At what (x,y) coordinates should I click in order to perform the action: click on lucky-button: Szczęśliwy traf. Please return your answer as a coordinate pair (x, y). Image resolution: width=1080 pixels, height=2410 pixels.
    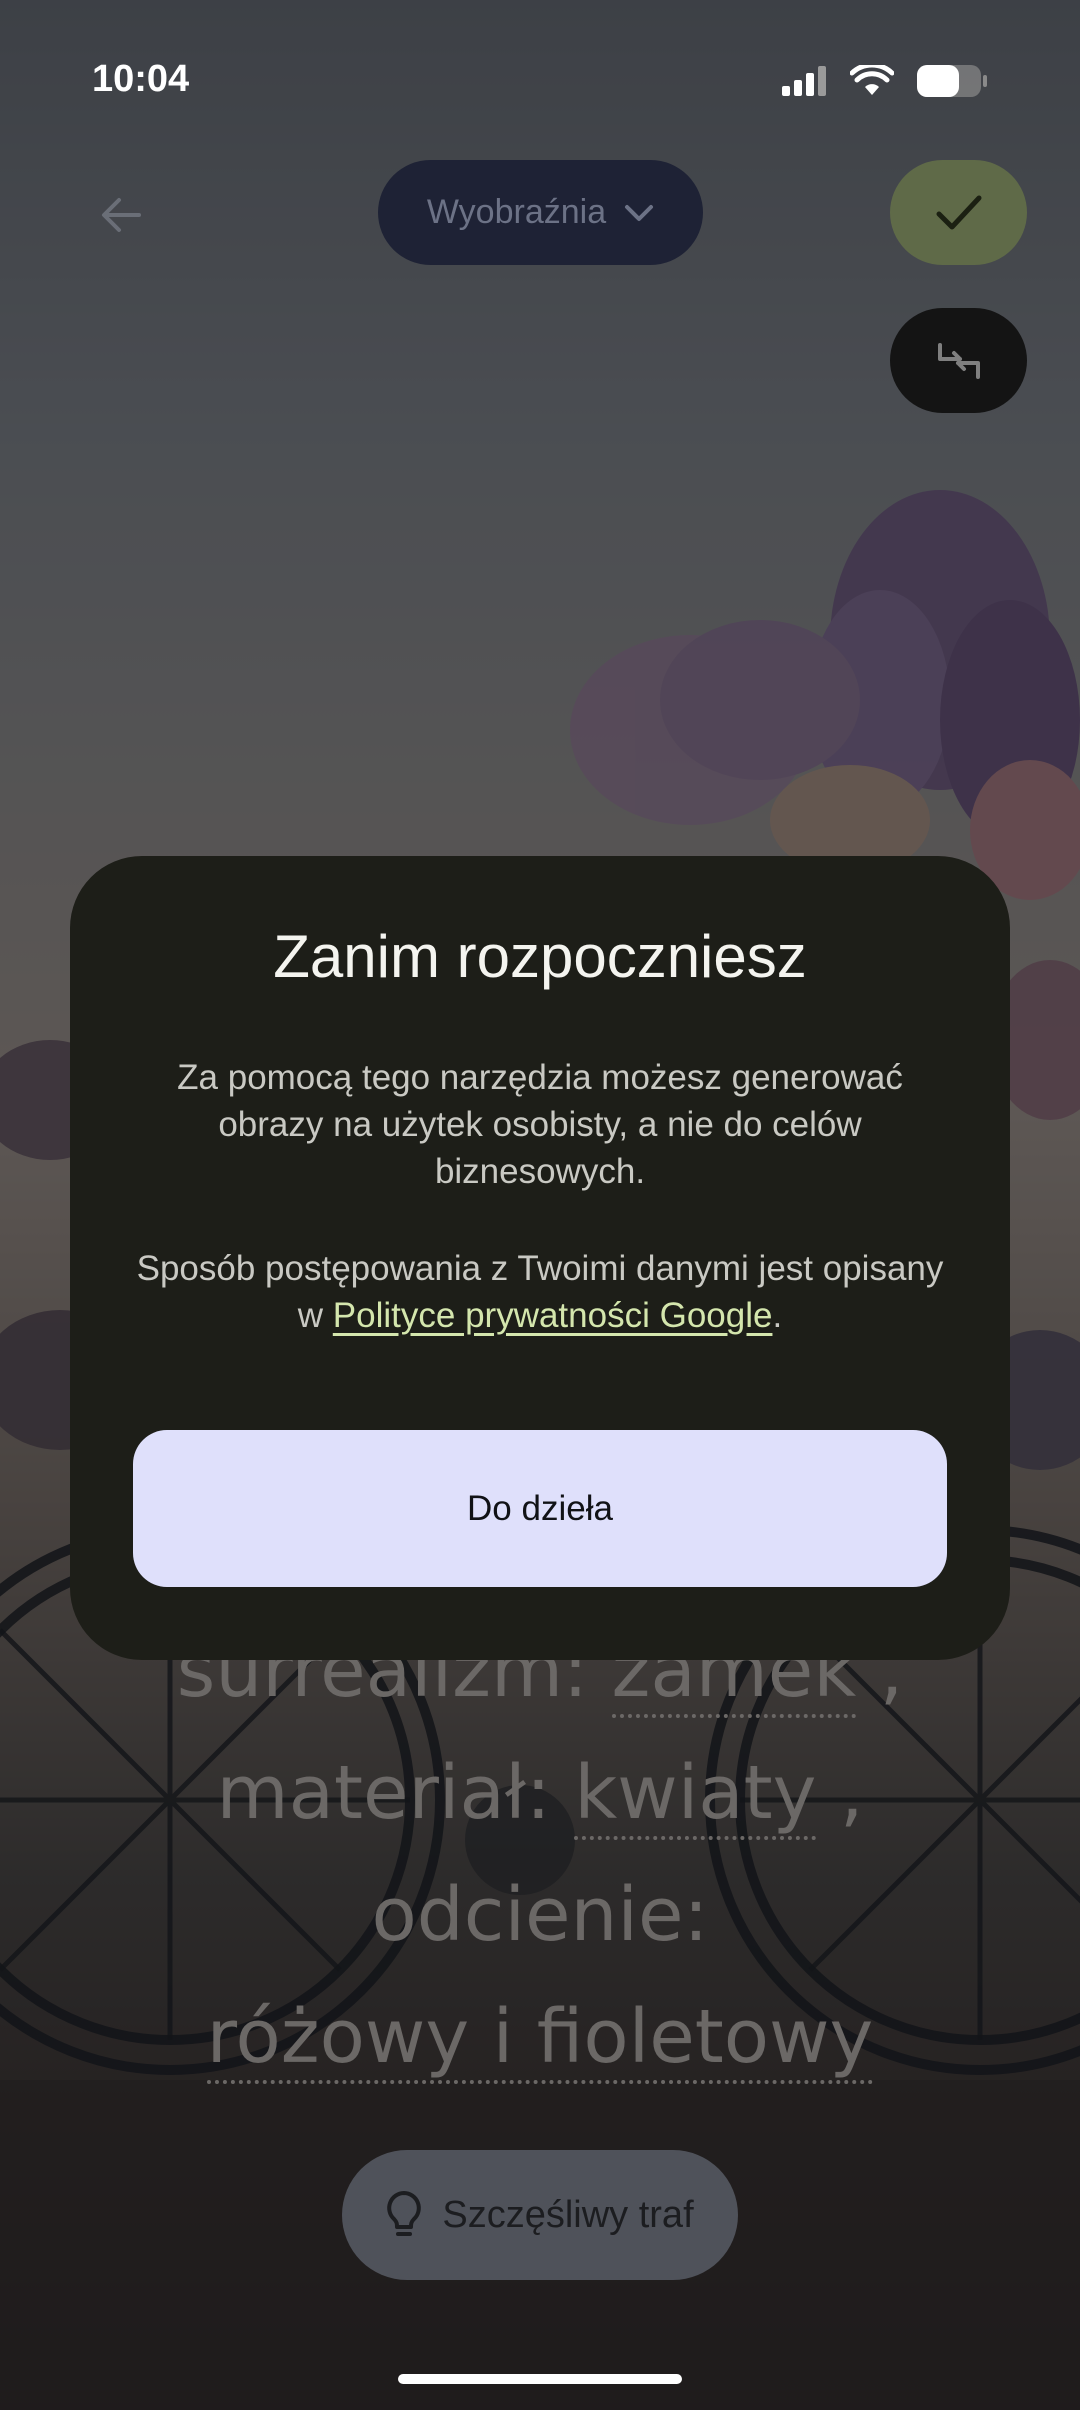
    Looking at the image, I should click on (540, 2215).